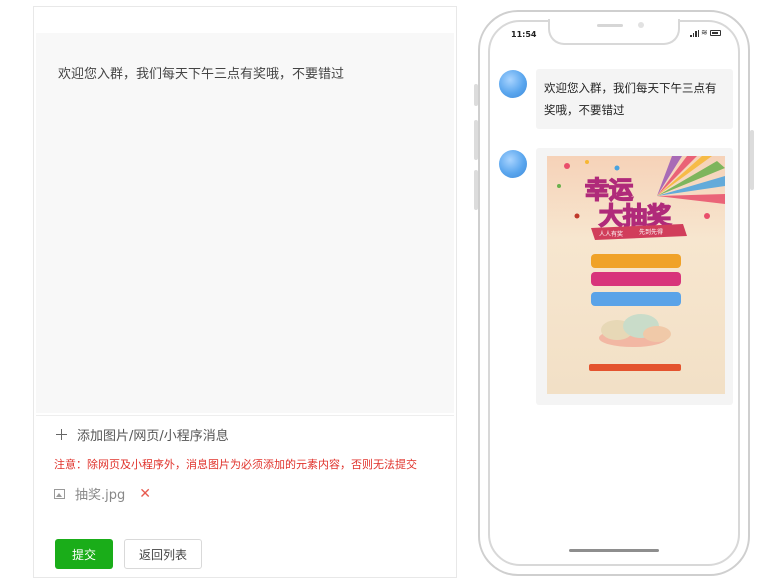 The image size is (760, 587). I want to click on camera-icon, so click(641, 25).